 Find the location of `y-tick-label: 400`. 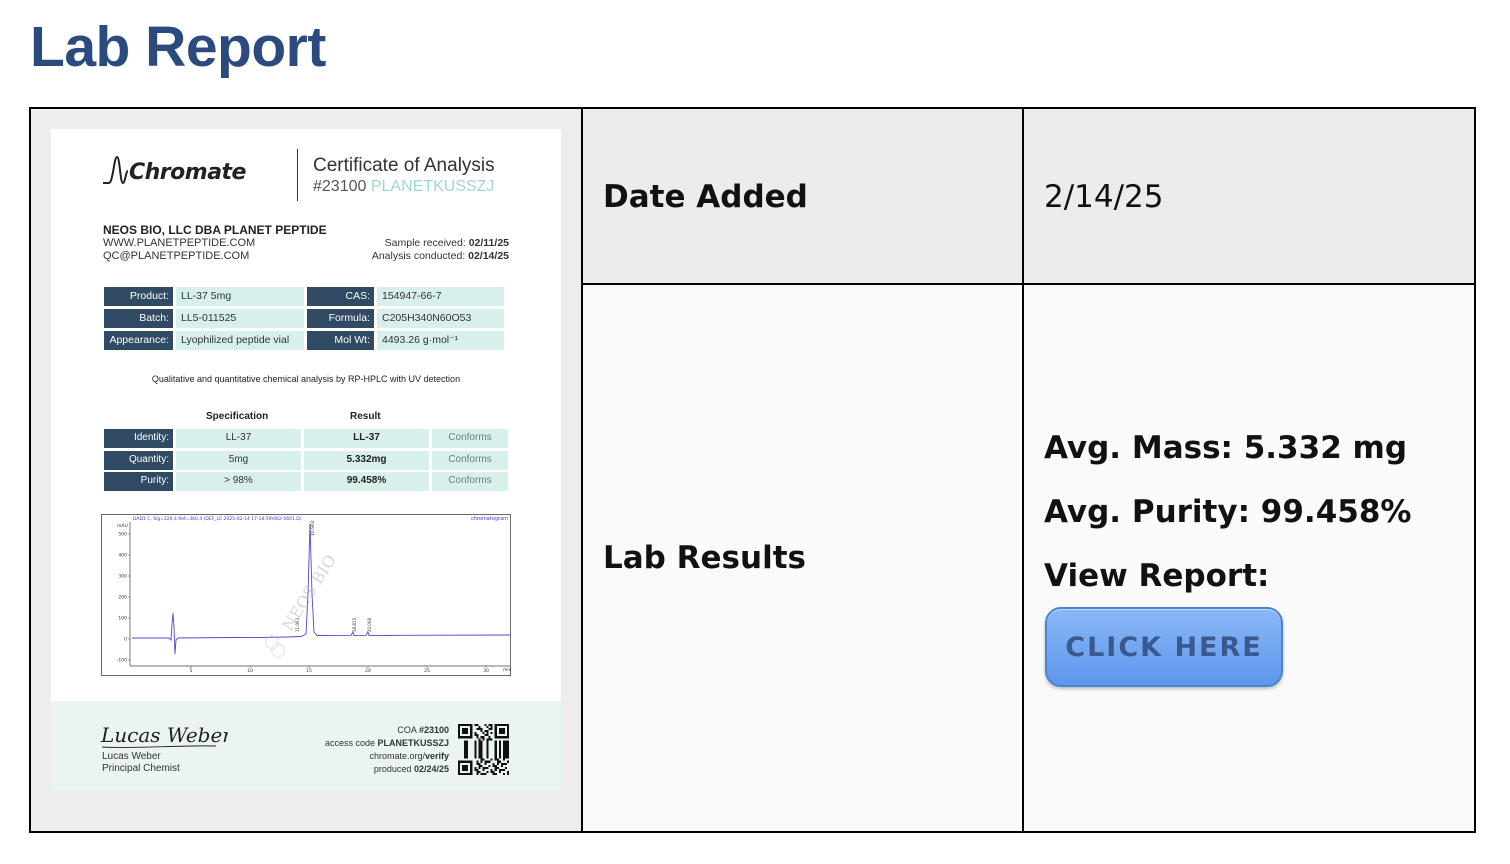

y-tick-label: 400 is located at coordinates (122, 556).